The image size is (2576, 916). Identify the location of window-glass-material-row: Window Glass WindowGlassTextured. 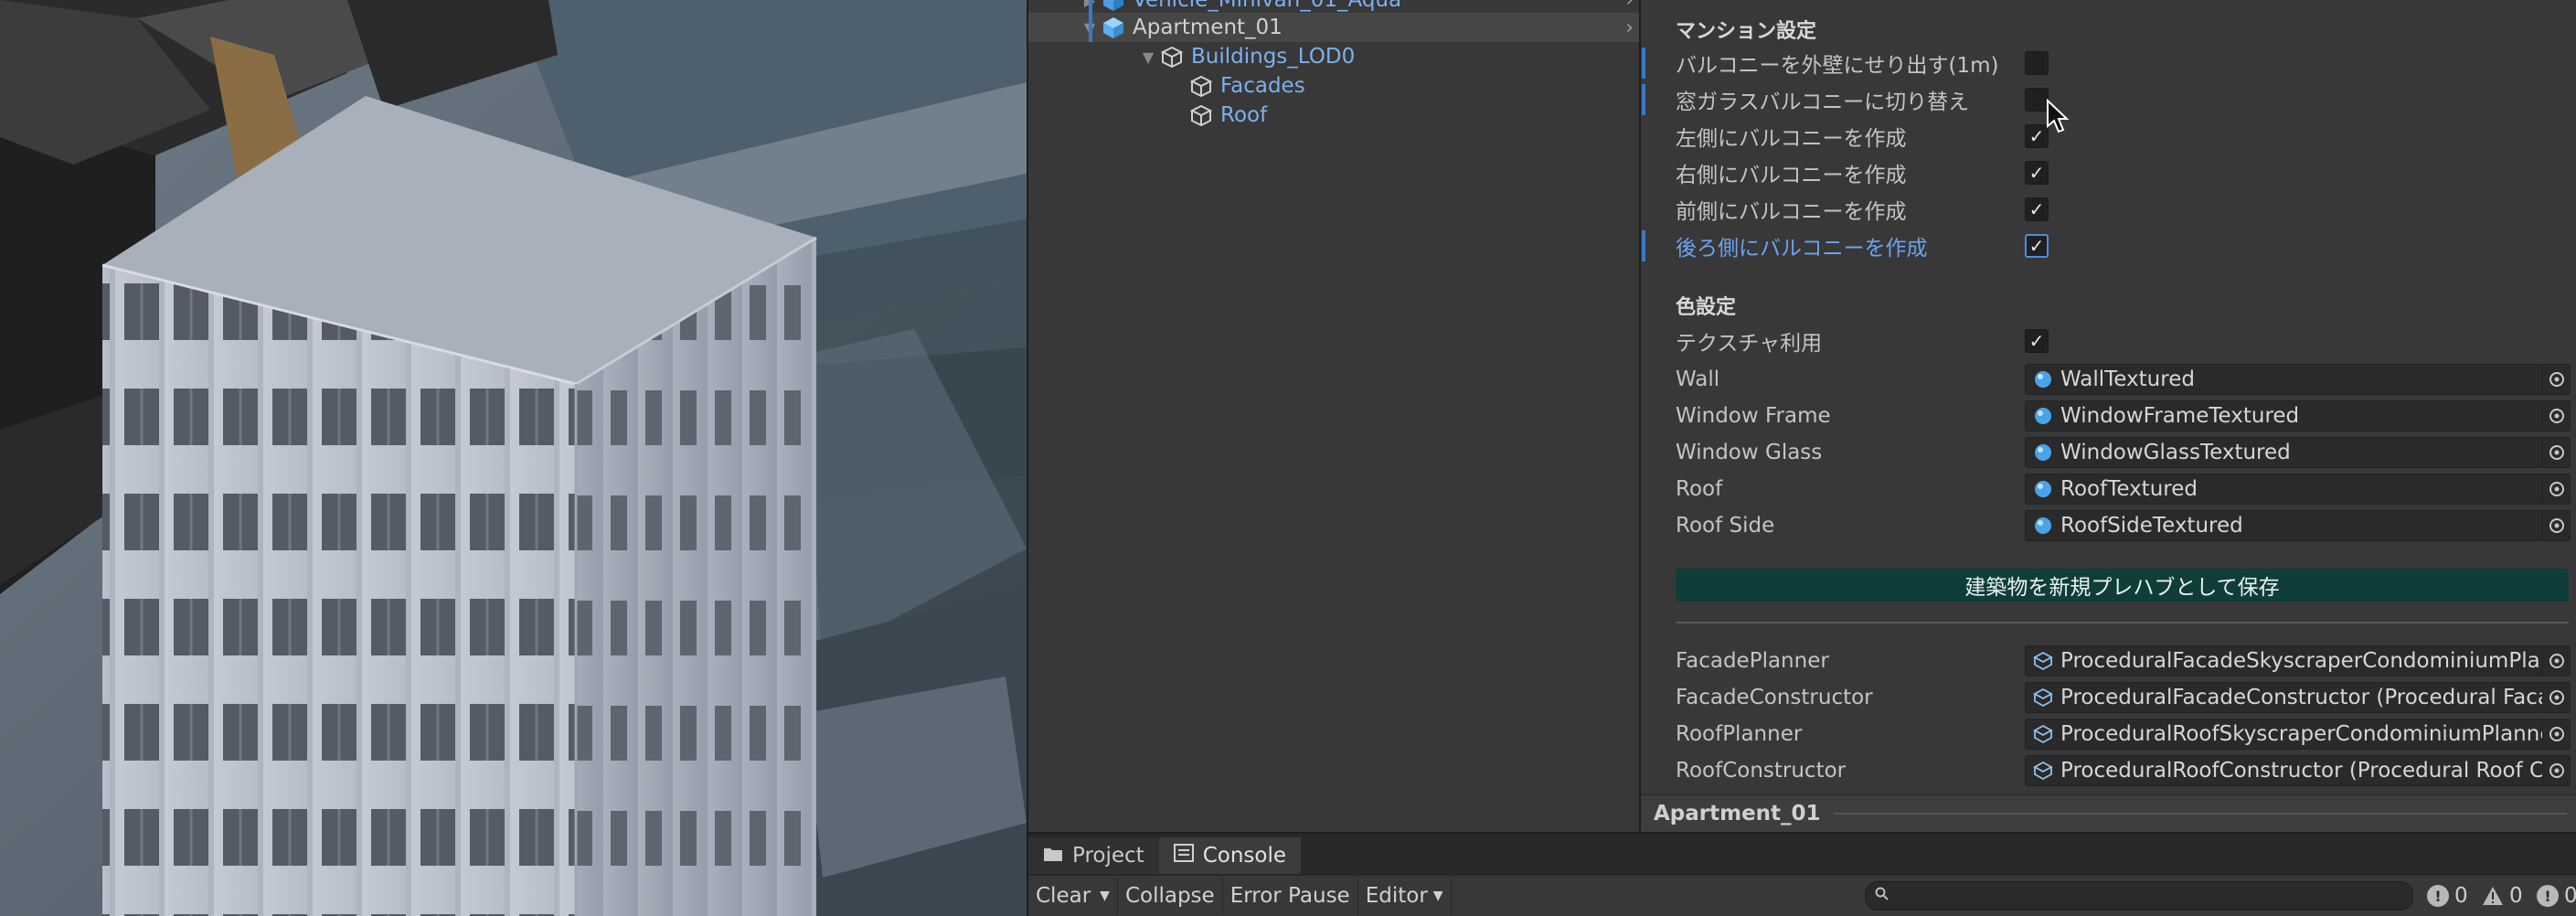
(2108, 452).